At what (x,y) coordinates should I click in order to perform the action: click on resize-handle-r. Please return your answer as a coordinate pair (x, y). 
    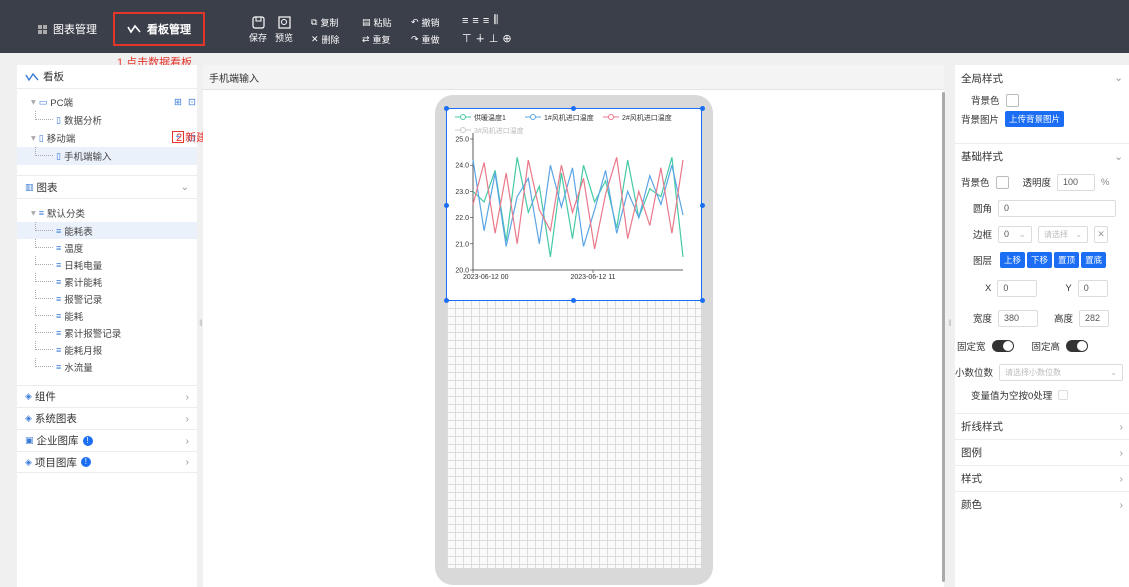
    Looking at the image, I should click on (702, 205).